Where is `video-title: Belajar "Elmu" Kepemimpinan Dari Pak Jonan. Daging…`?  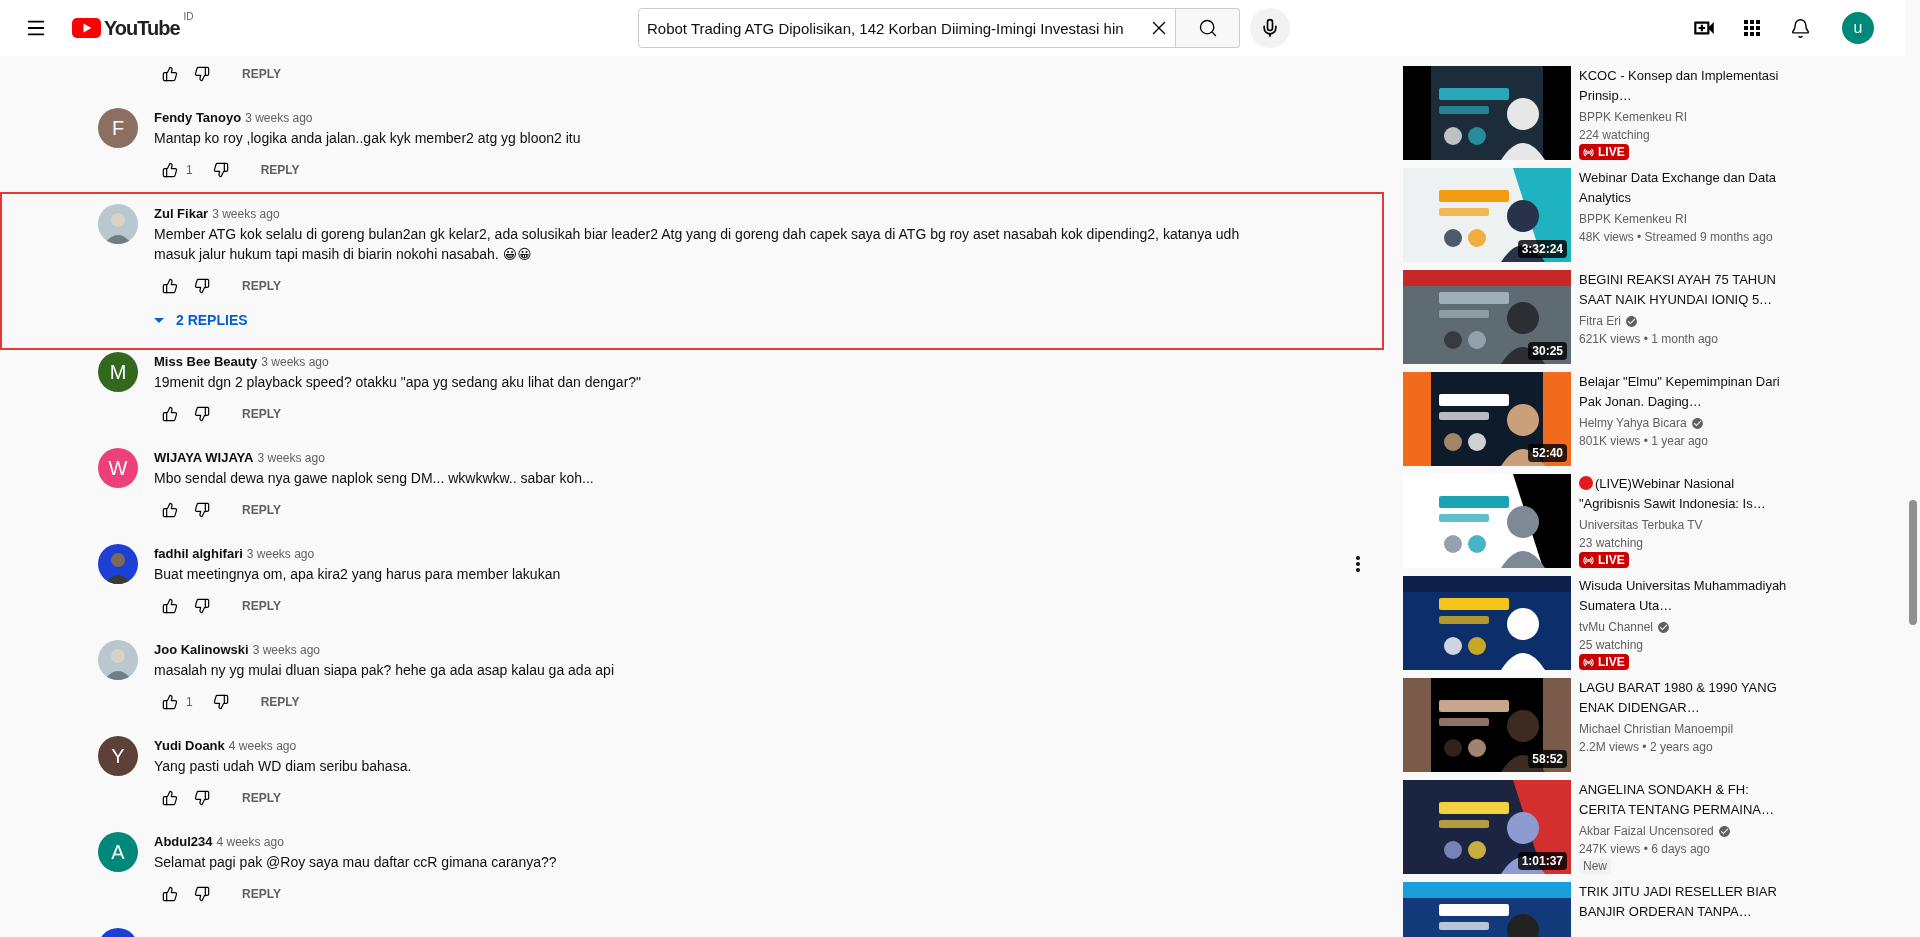 video-title: Belajar "Elmu" Kepemimpinan Dari Pak Jonan. Daging… is located at coordinates (1688, 392).